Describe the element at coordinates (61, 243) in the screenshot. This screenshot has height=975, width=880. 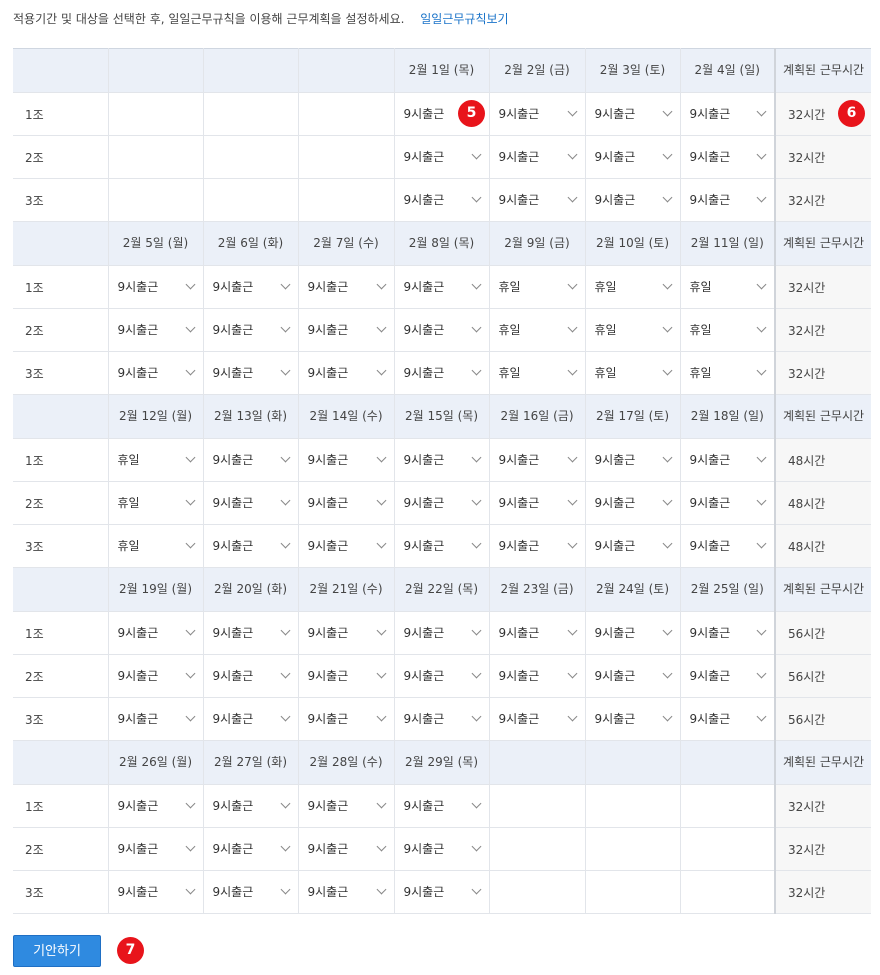
I see `header-corner` at that location.